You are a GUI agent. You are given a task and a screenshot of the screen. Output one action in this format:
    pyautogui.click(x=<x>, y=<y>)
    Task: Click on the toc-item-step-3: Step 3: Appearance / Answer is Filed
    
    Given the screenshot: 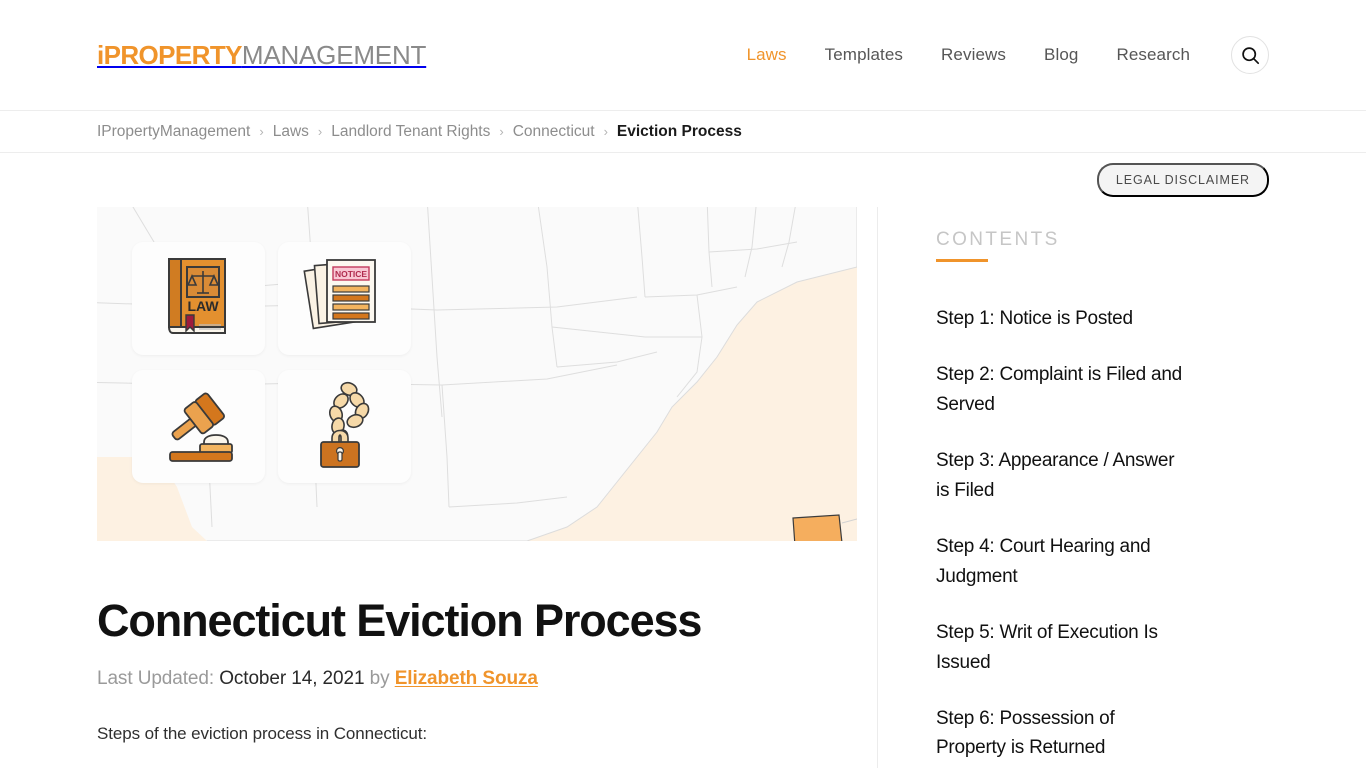 What is the action you would take?
    pyautogui.click(x=1062, y=475)
    